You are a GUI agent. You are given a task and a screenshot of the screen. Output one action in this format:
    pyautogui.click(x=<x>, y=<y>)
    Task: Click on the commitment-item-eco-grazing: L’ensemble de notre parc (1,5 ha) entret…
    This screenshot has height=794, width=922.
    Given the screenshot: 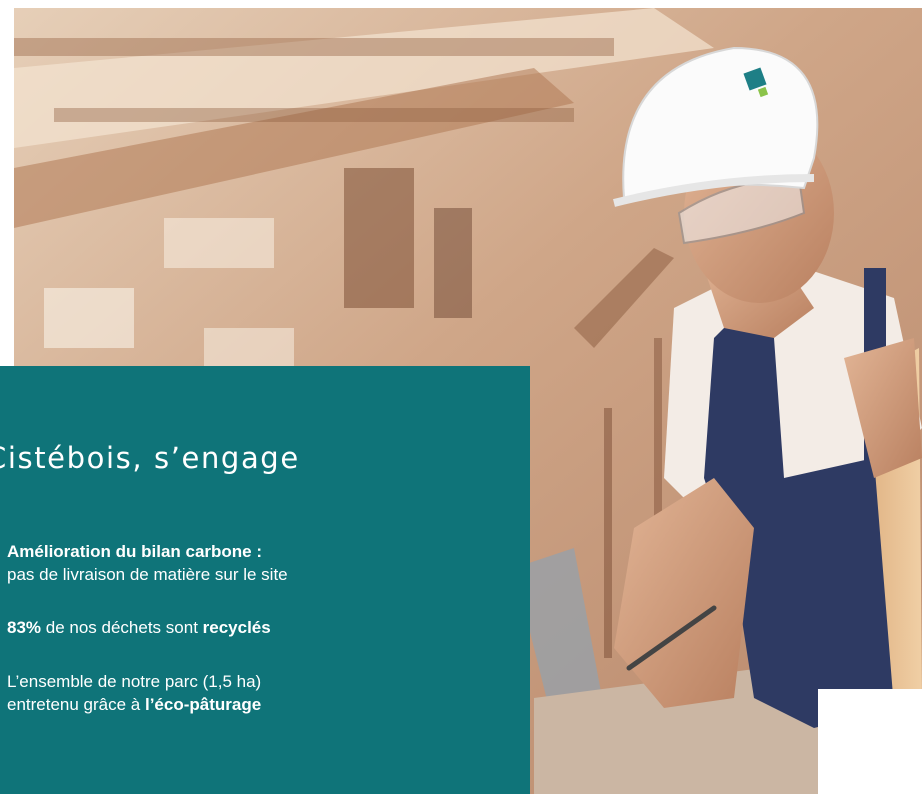 What is the action you would take?
    pyautogui.click(x=264, y=693)
    